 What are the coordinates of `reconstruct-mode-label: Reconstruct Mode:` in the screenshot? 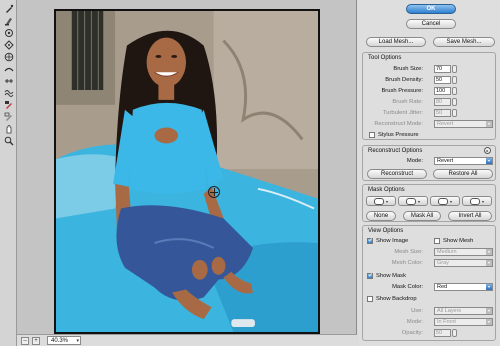 It's located at (398, 124).